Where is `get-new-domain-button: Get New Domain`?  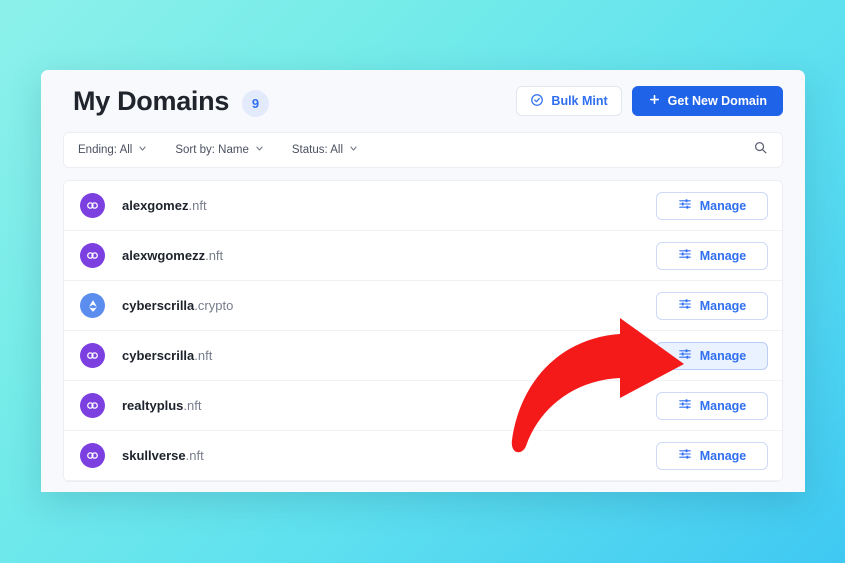
get-new-domain-button: Get New Domain is located at coordinates (707, 101).